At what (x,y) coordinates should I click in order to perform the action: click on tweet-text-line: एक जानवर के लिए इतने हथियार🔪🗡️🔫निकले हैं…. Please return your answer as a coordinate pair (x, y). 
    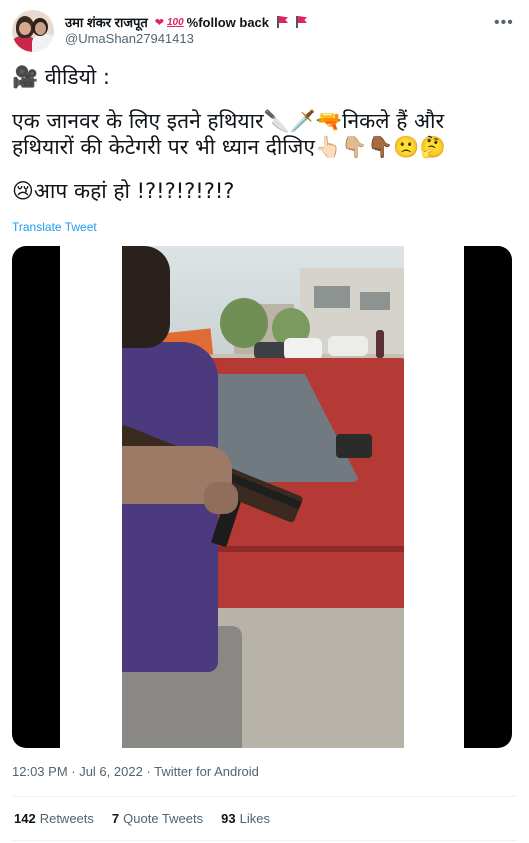
    Looking at the image, I should click on (228, 121).